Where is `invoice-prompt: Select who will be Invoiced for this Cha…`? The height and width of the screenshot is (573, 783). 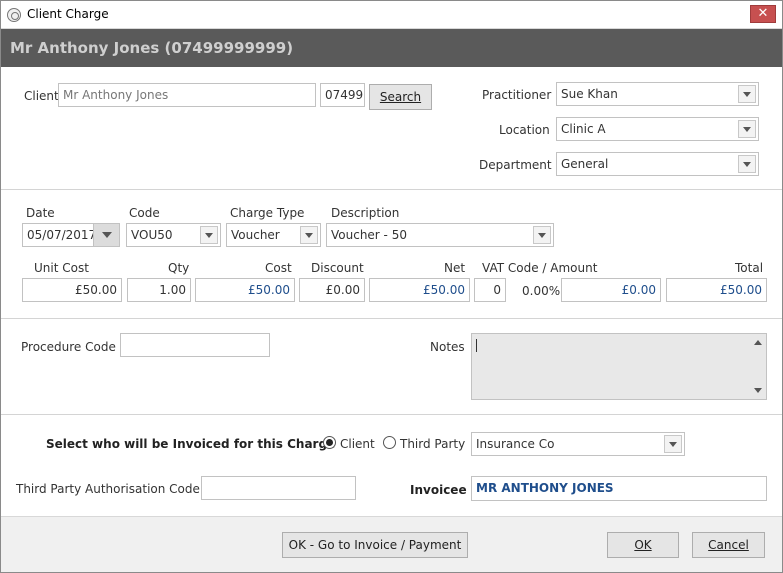 invoice-prompt: Select who will be Invoiced for this Cha… is located at coordinates (191, 444).